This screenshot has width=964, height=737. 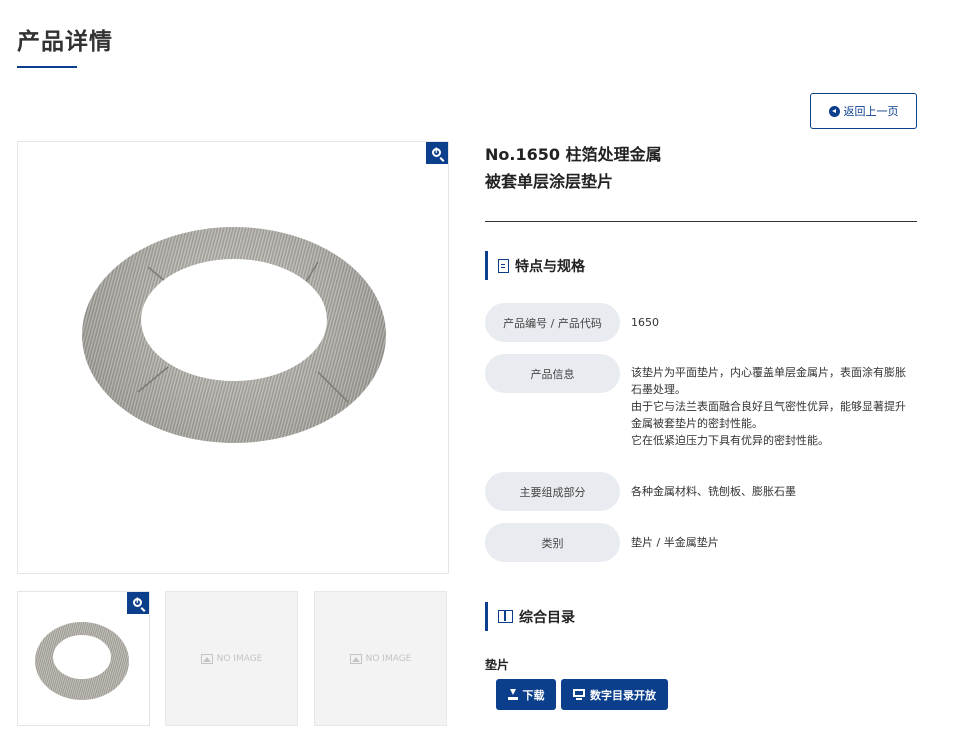 I want to click on spec-label-code: 产品编号 / 产品代码, so click(x=552, y=322).